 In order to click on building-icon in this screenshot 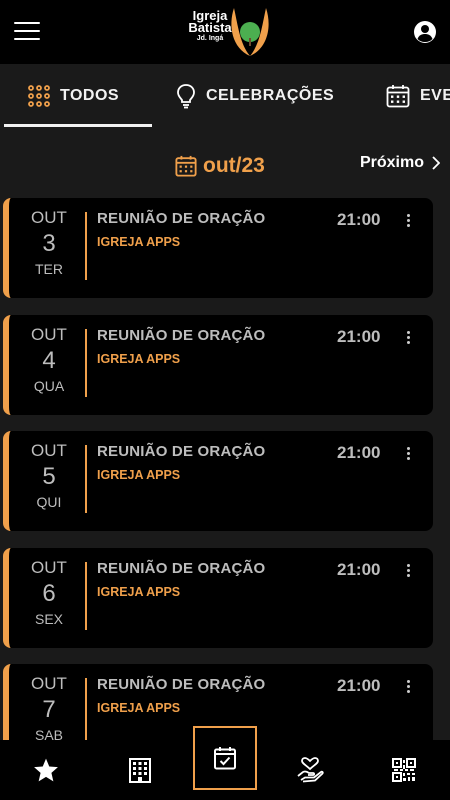, I will do `click(140, 770)`.